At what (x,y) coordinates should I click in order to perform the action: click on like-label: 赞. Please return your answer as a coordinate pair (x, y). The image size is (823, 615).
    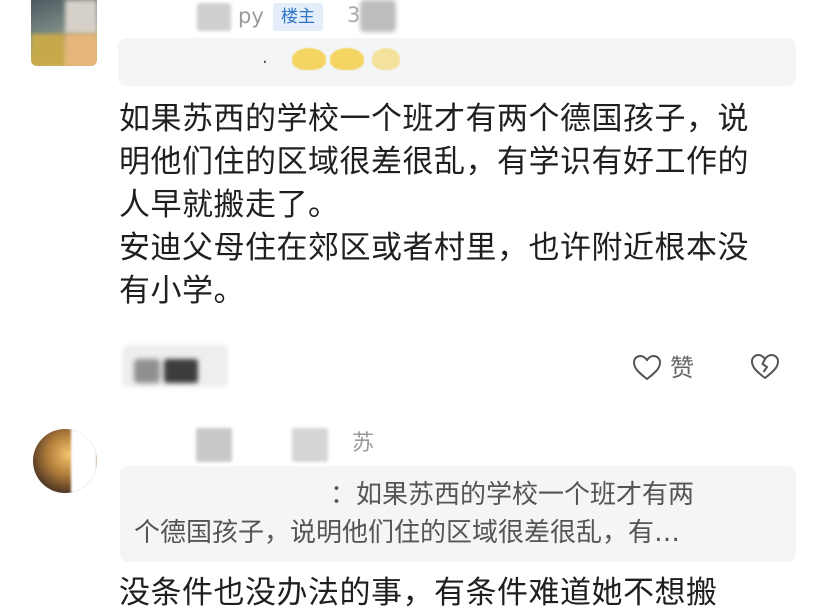
    Looking at the image, I should click on (682, 368).